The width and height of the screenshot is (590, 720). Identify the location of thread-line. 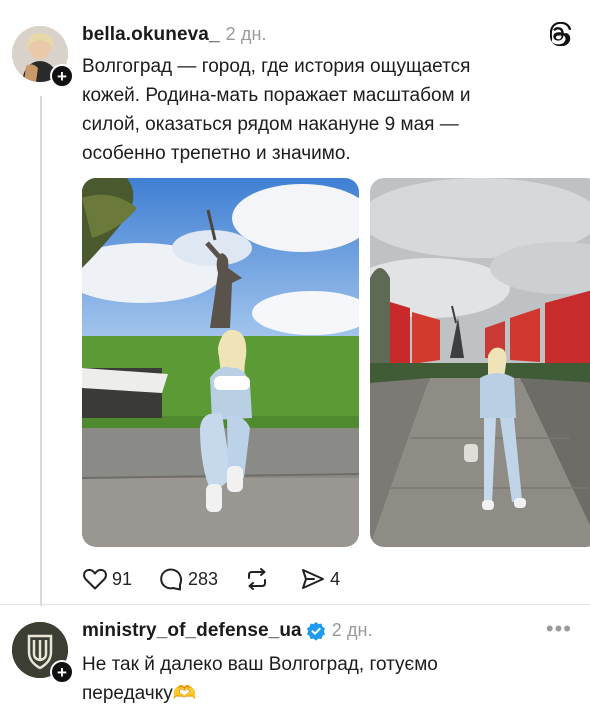
(41, 351).